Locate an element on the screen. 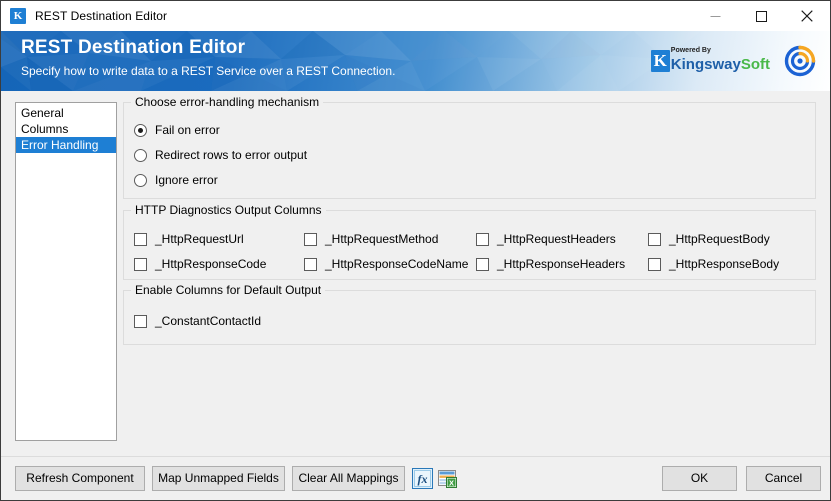 This screenshot has width=831, height=501. checkbox-row-http-response-code-name: _HttpResponseCodeName is located at coordinates (386, 264).